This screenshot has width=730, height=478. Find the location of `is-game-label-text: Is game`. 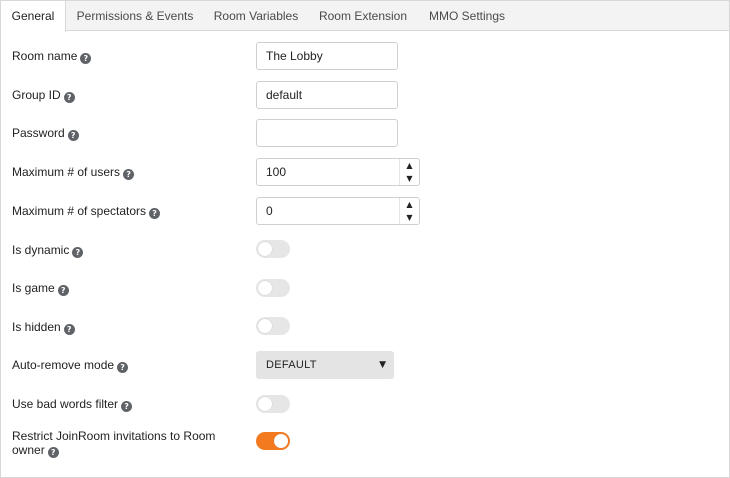

is-game-label-text: Is game is located at coordinates (33, 288).